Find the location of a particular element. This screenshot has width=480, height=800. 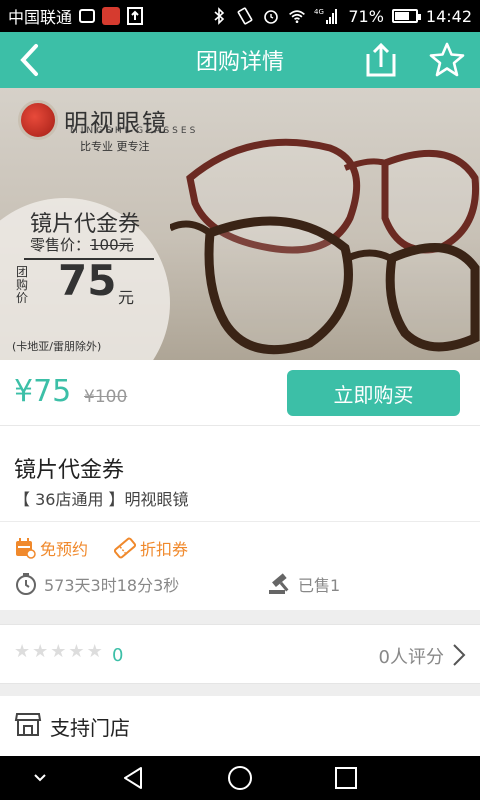

deal-info: 镜片代金券 【 36店通用 】明视眼镜 is located at coordinates (240, 474).